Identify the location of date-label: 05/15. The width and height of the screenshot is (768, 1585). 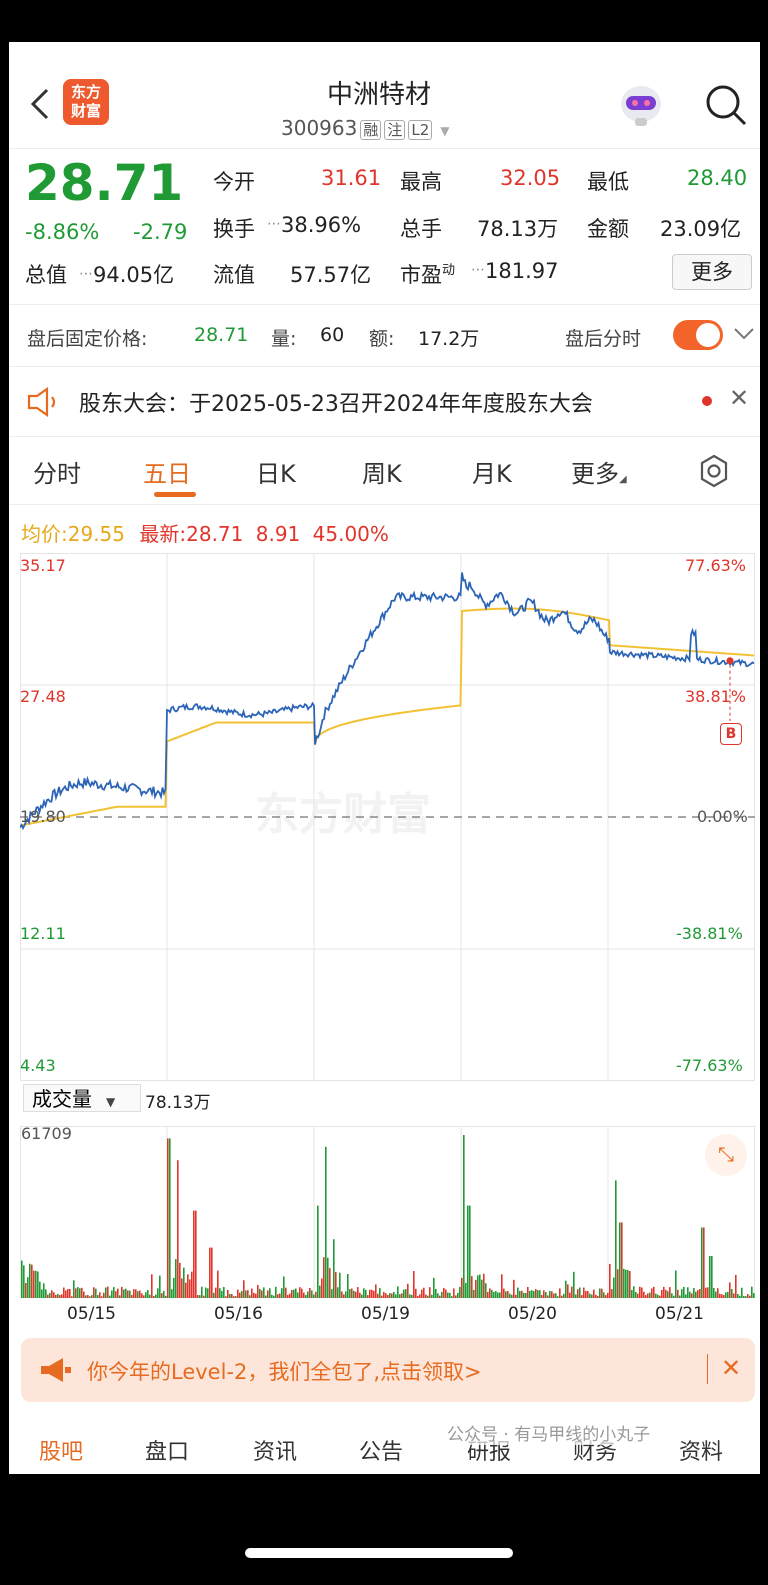
(91, 1314).